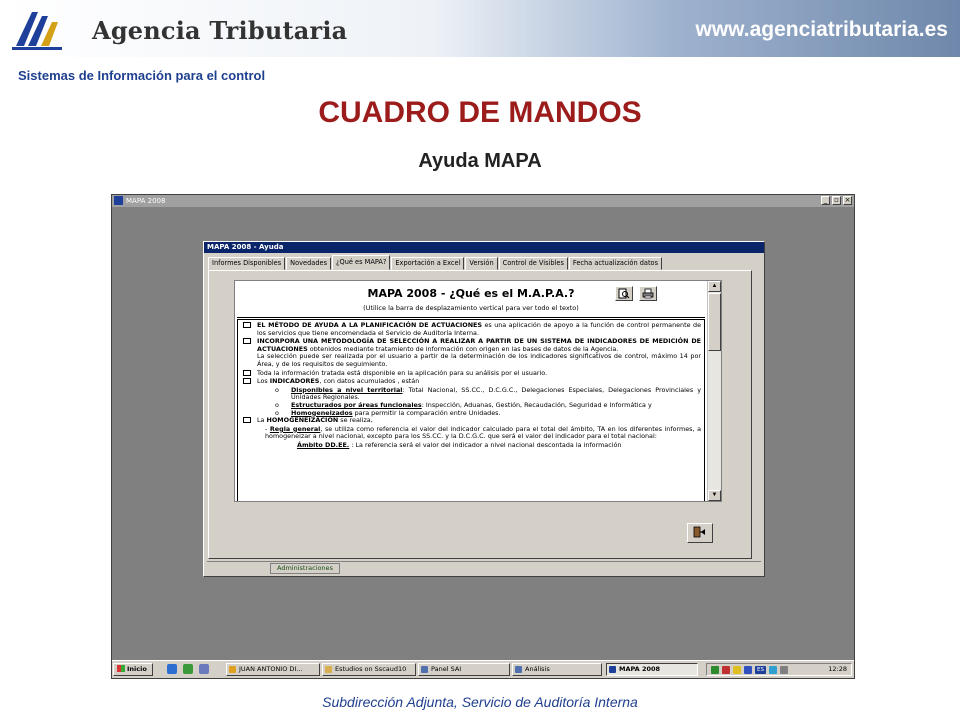  Describe the element at coordinates (822, 30) in the screenshot. I see `site-url: www.agenciatributaria.es` at that location.